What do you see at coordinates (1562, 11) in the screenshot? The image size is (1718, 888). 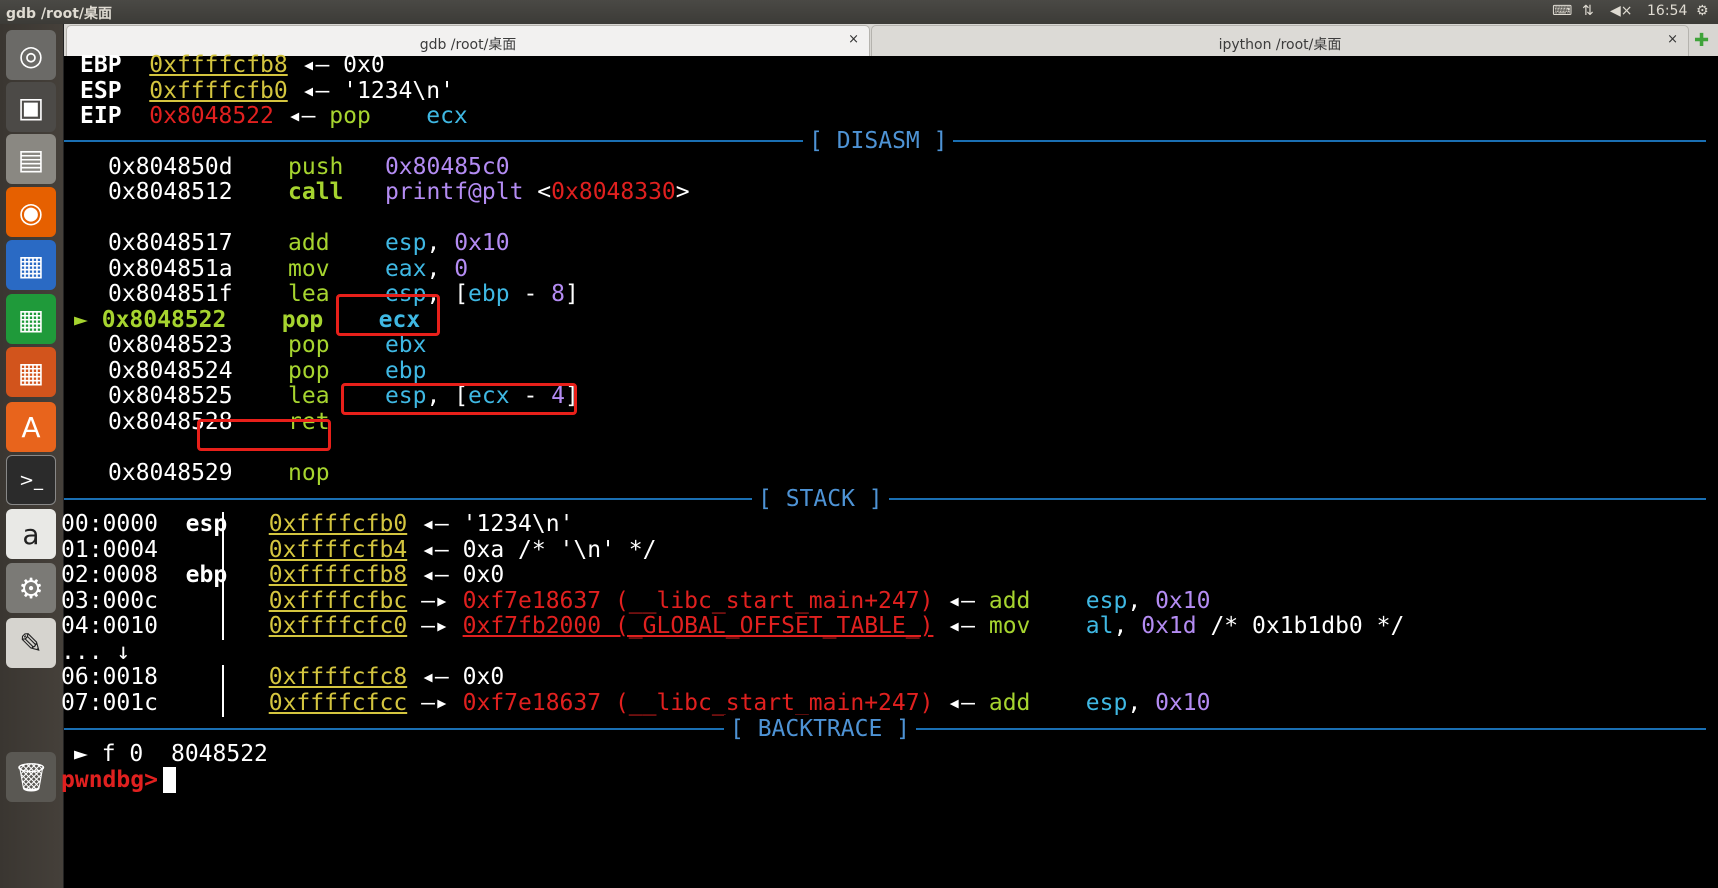 I see `keyboard-icon: ⌨` at bounding box center [1562, 11].